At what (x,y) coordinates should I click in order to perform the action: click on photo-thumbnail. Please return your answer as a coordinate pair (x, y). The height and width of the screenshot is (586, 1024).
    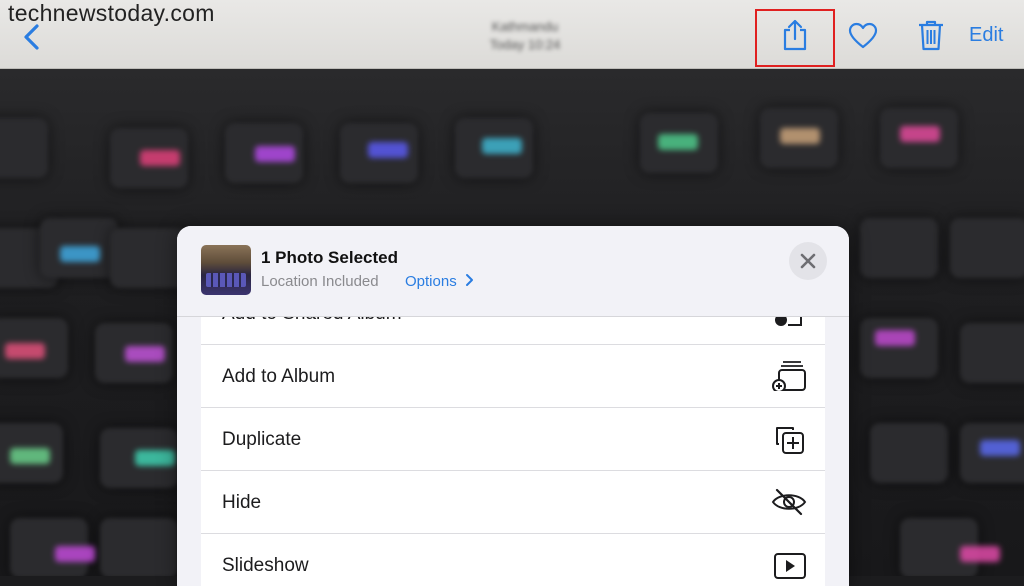
    Looking at the image, I should click on (226, 270).